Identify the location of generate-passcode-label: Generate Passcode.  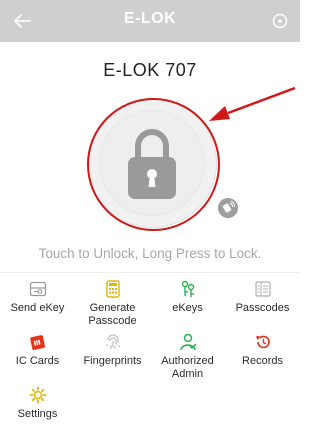
(112, 314).